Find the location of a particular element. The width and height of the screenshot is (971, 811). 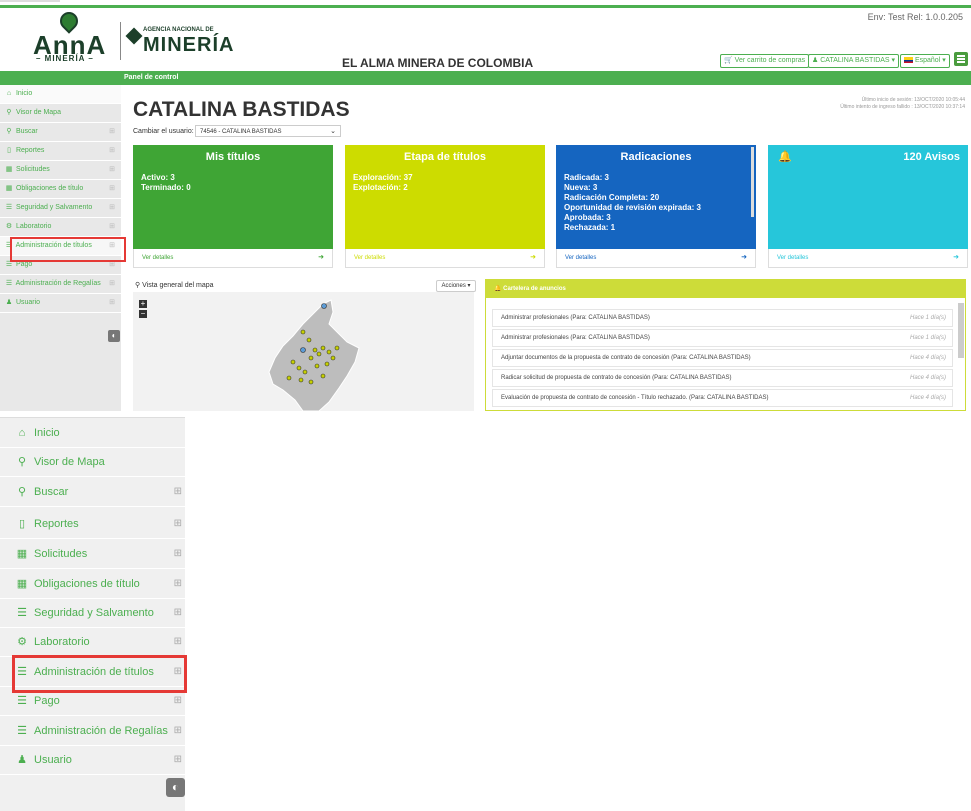

card-scrollbar is located at coordinates (752, 182).